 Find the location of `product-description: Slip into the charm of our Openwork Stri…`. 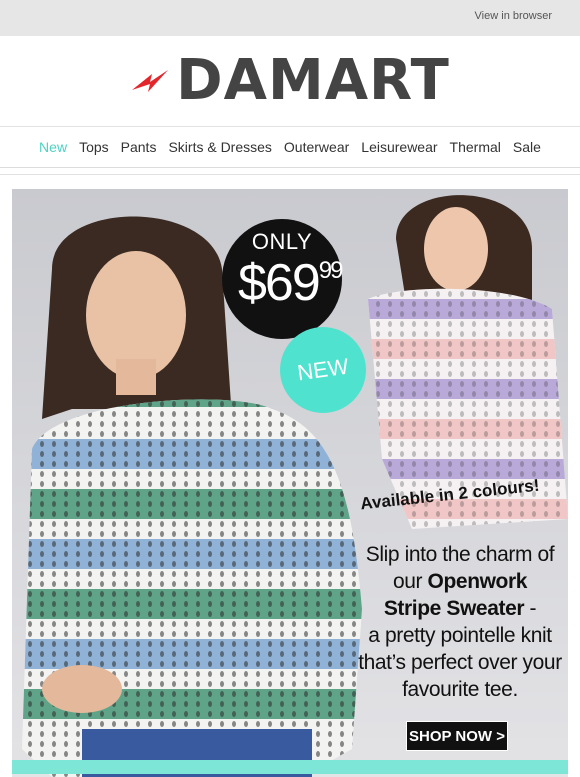

product-description: Slip into the charm of our Openwork Stri… is located at coordinates (460, 622).